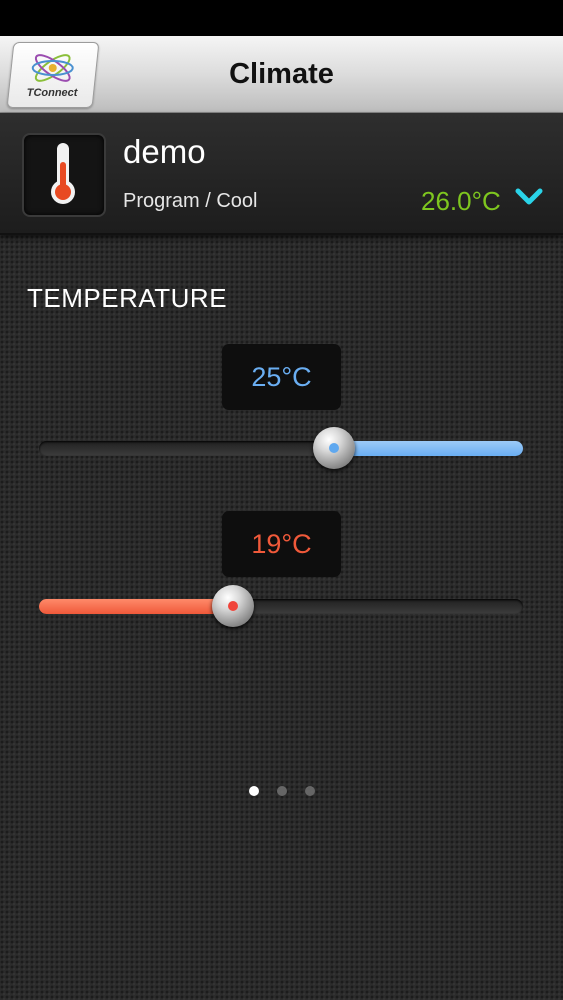 This screenshot has height=1000, width=563. Describe the element at coordinates (52, 93) in the screenshot. I see `logo-text: TConnect` at that location.